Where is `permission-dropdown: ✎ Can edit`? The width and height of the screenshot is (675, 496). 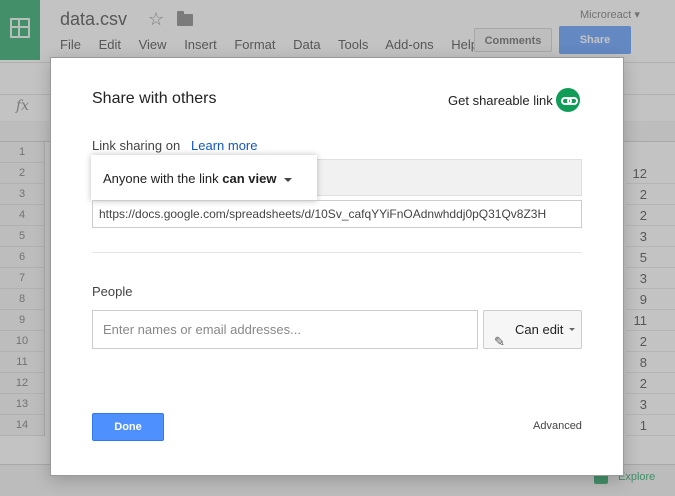
permission-dropdown: ✎ Can edit is located at coordinates (532, 329).